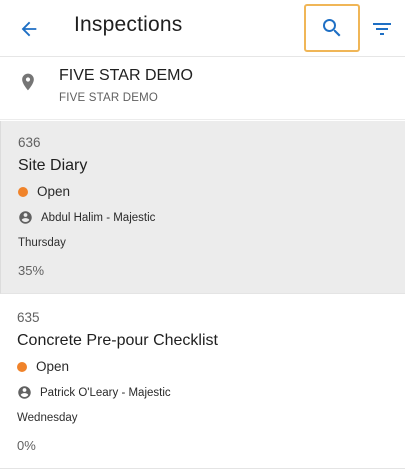 The width and height of the screenshot is (405, 470). Describe the element at coordinates (98, 217) in the screenshot. I see `assignee-name: Abdul Halim - Majestic` at that location.